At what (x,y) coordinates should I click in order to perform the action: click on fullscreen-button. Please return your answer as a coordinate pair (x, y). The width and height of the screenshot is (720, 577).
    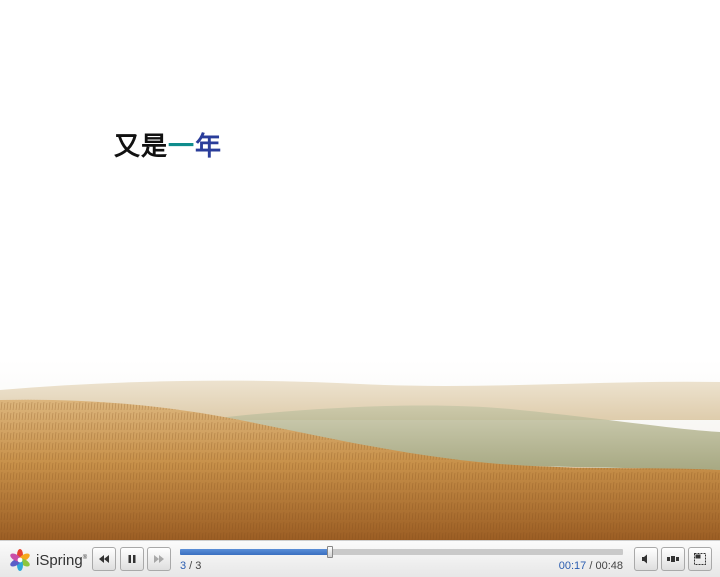
    Looking at the image, I should click on (700, 559).